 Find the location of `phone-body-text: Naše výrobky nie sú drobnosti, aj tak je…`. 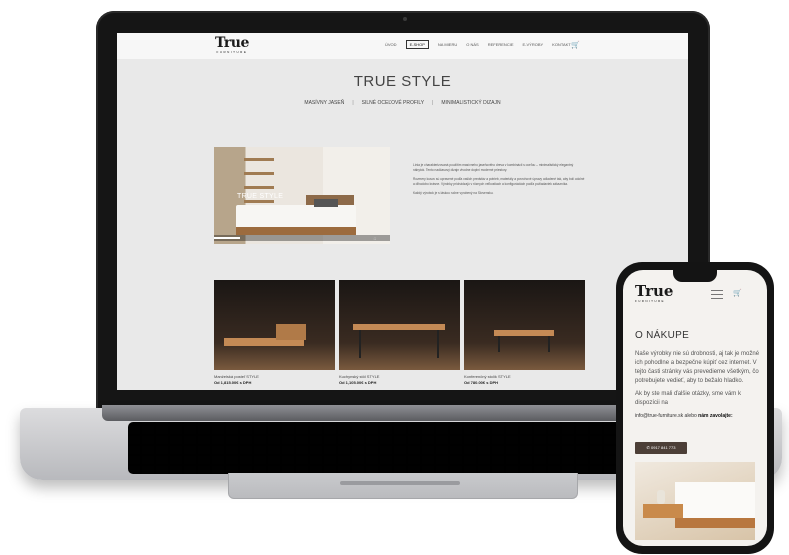

phone-body-text: Naše výrobky nie sú drobnosti, aj tak je… is located at coordinates (698, 387).